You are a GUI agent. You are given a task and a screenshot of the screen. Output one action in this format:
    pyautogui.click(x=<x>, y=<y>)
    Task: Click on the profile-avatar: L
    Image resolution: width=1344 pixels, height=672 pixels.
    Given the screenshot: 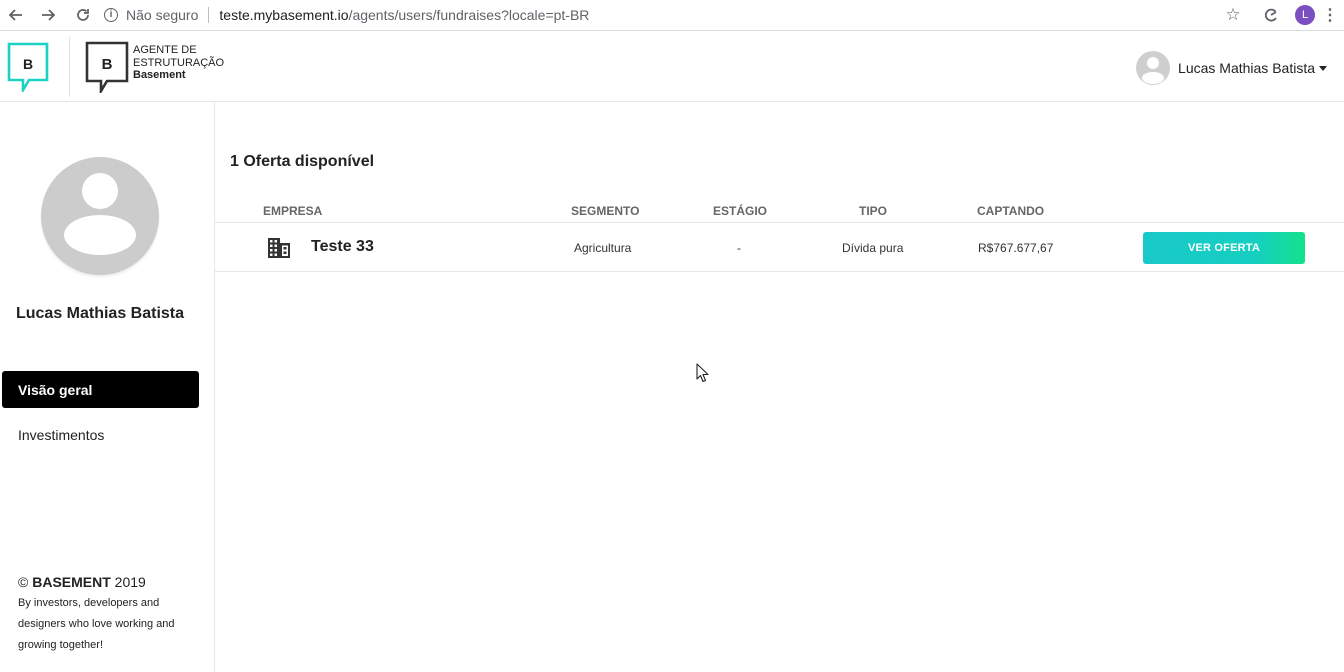 What is the action you would take?
    pyautogui.click(x=1305, y=15)
    